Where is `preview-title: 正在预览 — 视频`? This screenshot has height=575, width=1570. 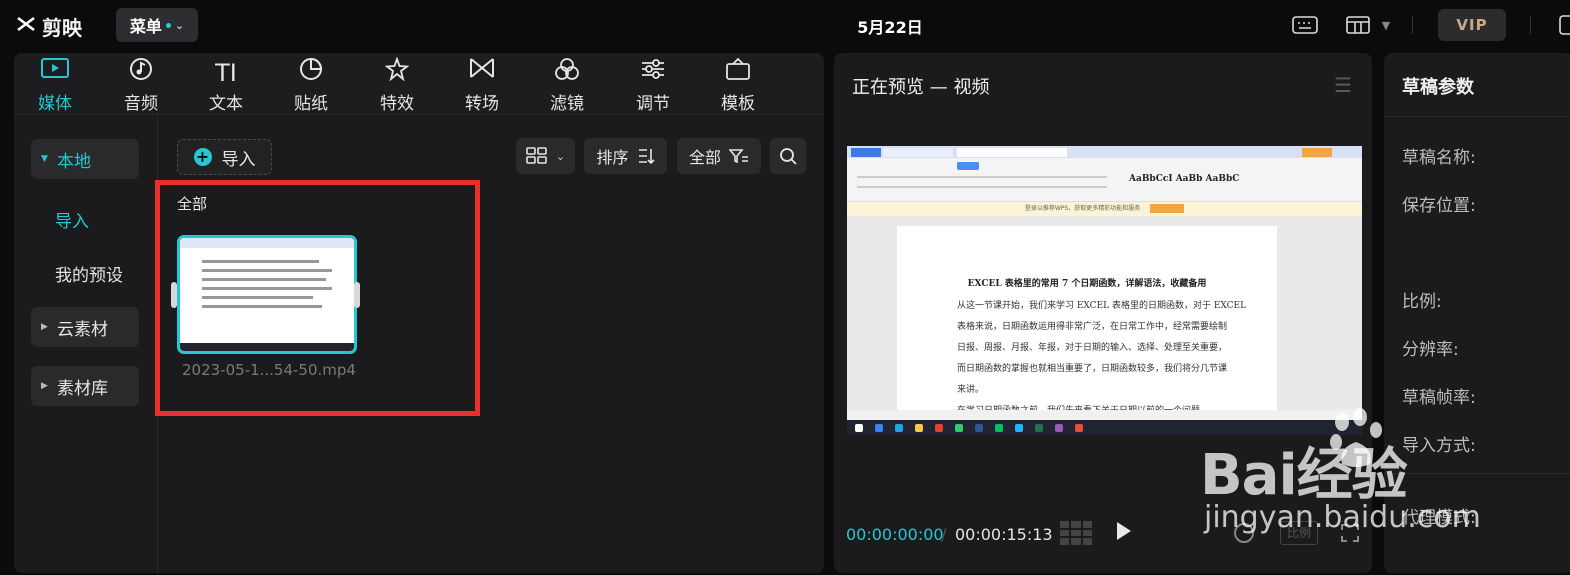 preview-title: 正在预览 — 视频 is located at coordinates (921, 87).